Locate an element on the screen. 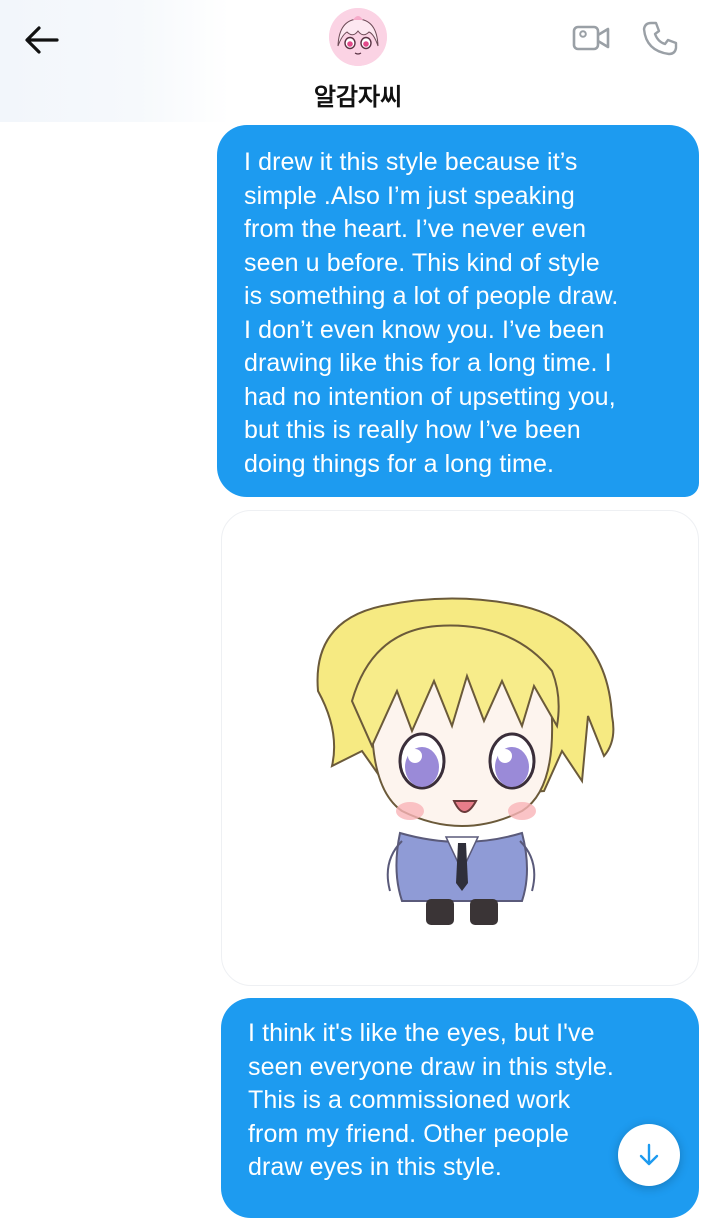 Image resolution: width=715 pixels, height=1218 pixels. contact-avatar is located at coordinates (358, 37).